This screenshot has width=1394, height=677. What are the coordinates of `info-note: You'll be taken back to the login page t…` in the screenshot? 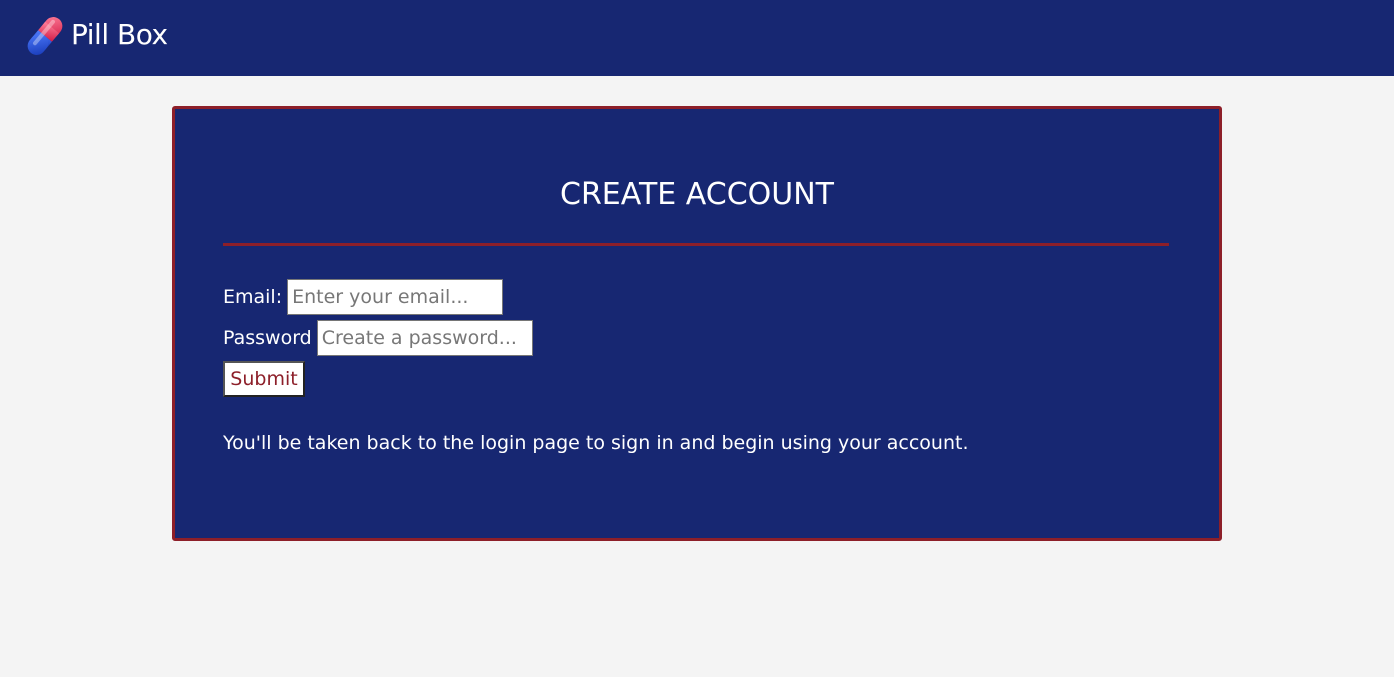 It's located at (596, 443).